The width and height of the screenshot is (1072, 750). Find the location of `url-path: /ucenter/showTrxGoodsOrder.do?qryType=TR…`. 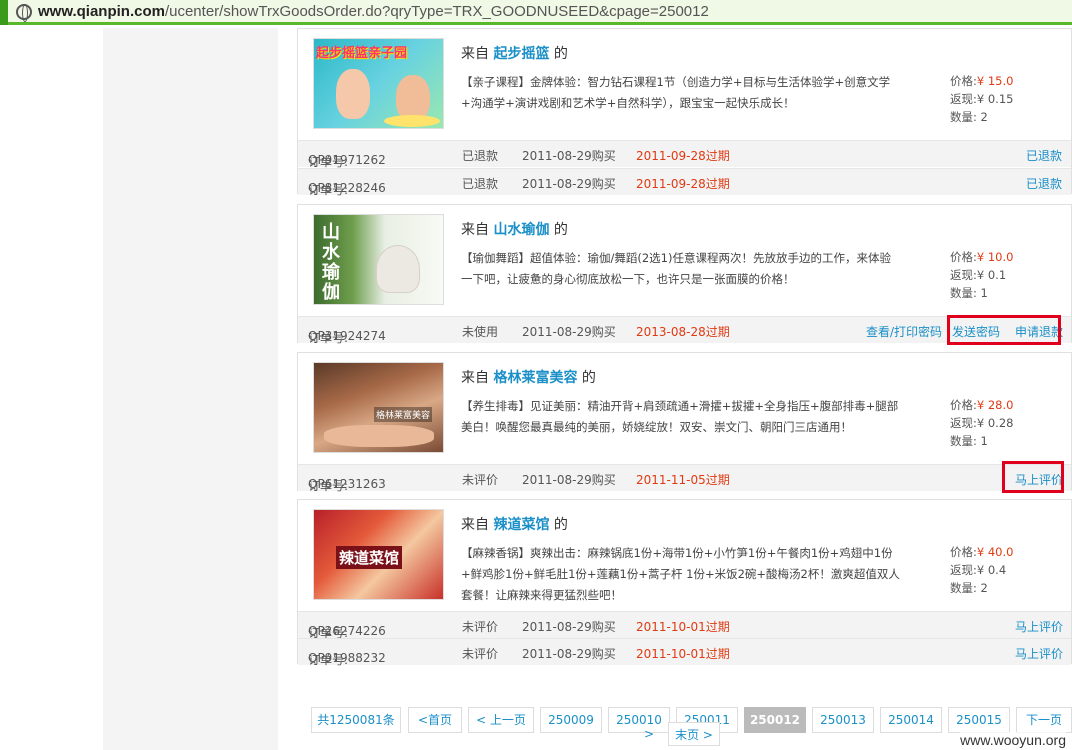

url-path: /ucenter/showTrxGoodsOrder.do?qryType=TR… is located at coordinates (436, 11).